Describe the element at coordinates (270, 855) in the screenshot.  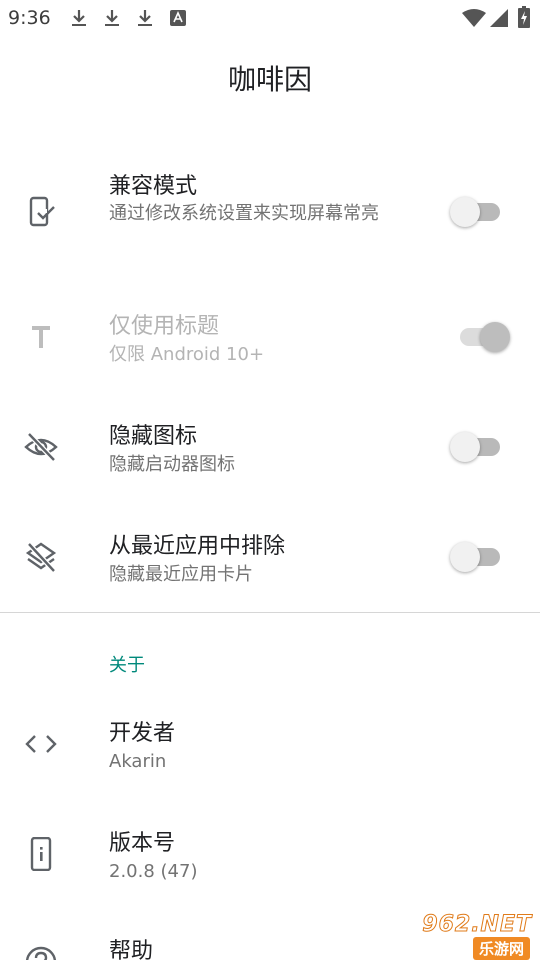
I see `about-version: 版本号 2.0.8 (47)` at that location.